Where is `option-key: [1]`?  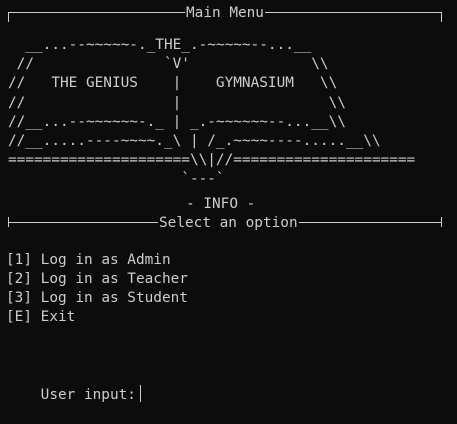 option-key: [1] is located at coordinates (19, 260).